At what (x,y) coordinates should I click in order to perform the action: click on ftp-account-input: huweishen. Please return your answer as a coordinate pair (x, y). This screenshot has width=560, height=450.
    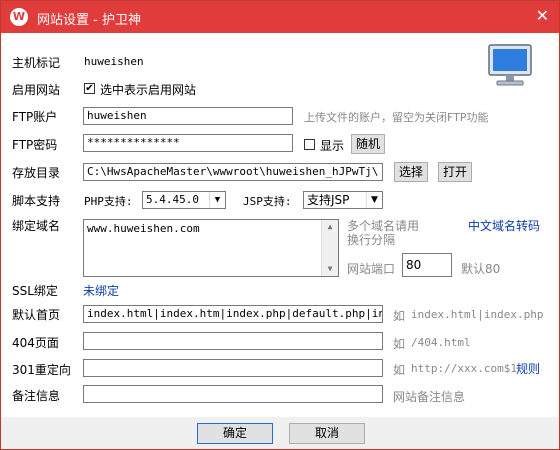
    Looking at the image, I should click on (188, 116).